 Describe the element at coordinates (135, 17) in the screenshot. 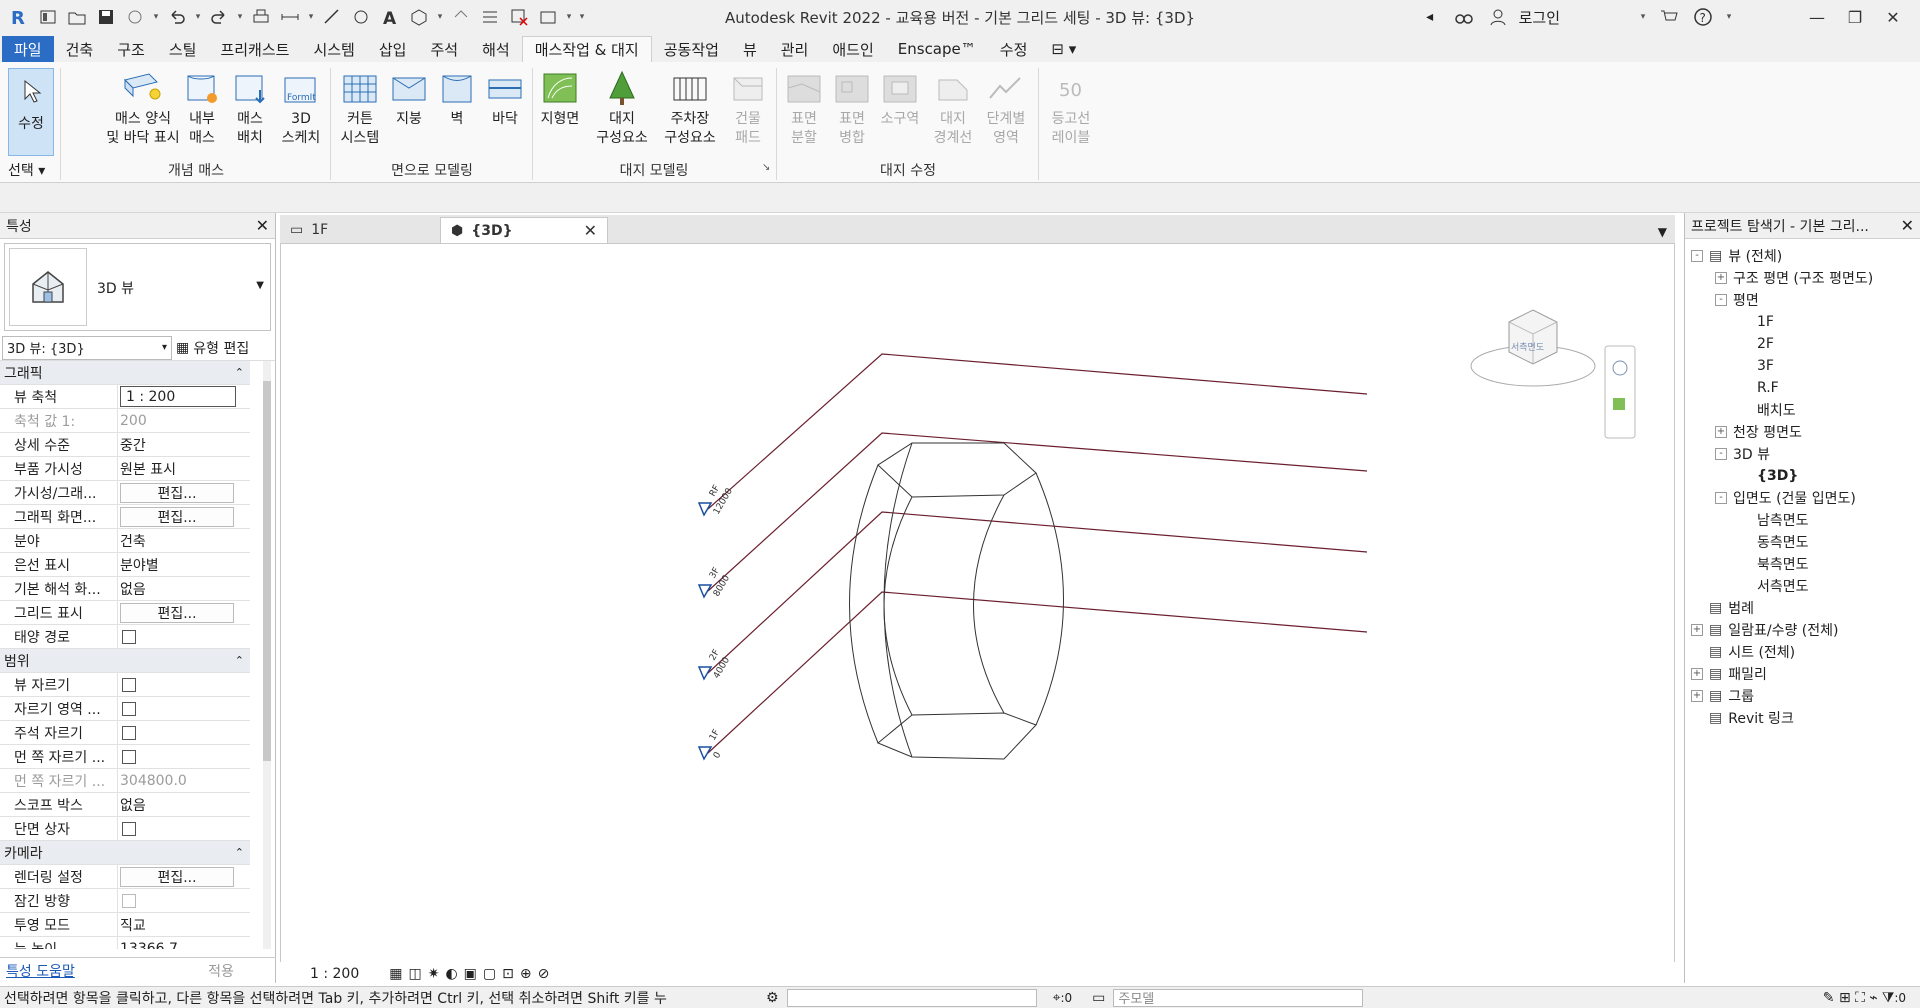

I see `sync-icon` at that location.